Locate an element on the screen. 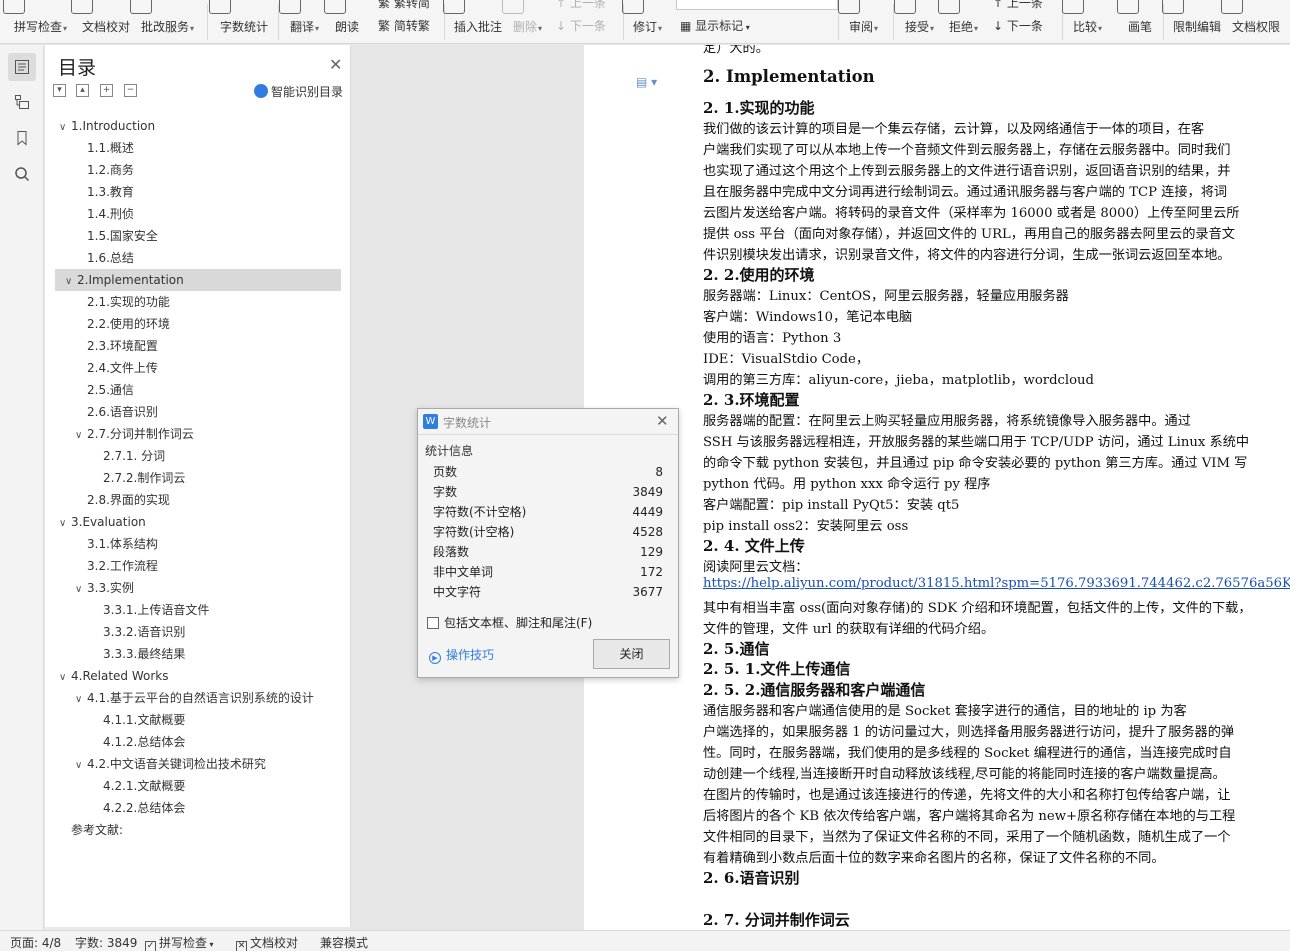 The image size is (1290, 951). wps-logo-icon: W is located at coordinates (430, 421).